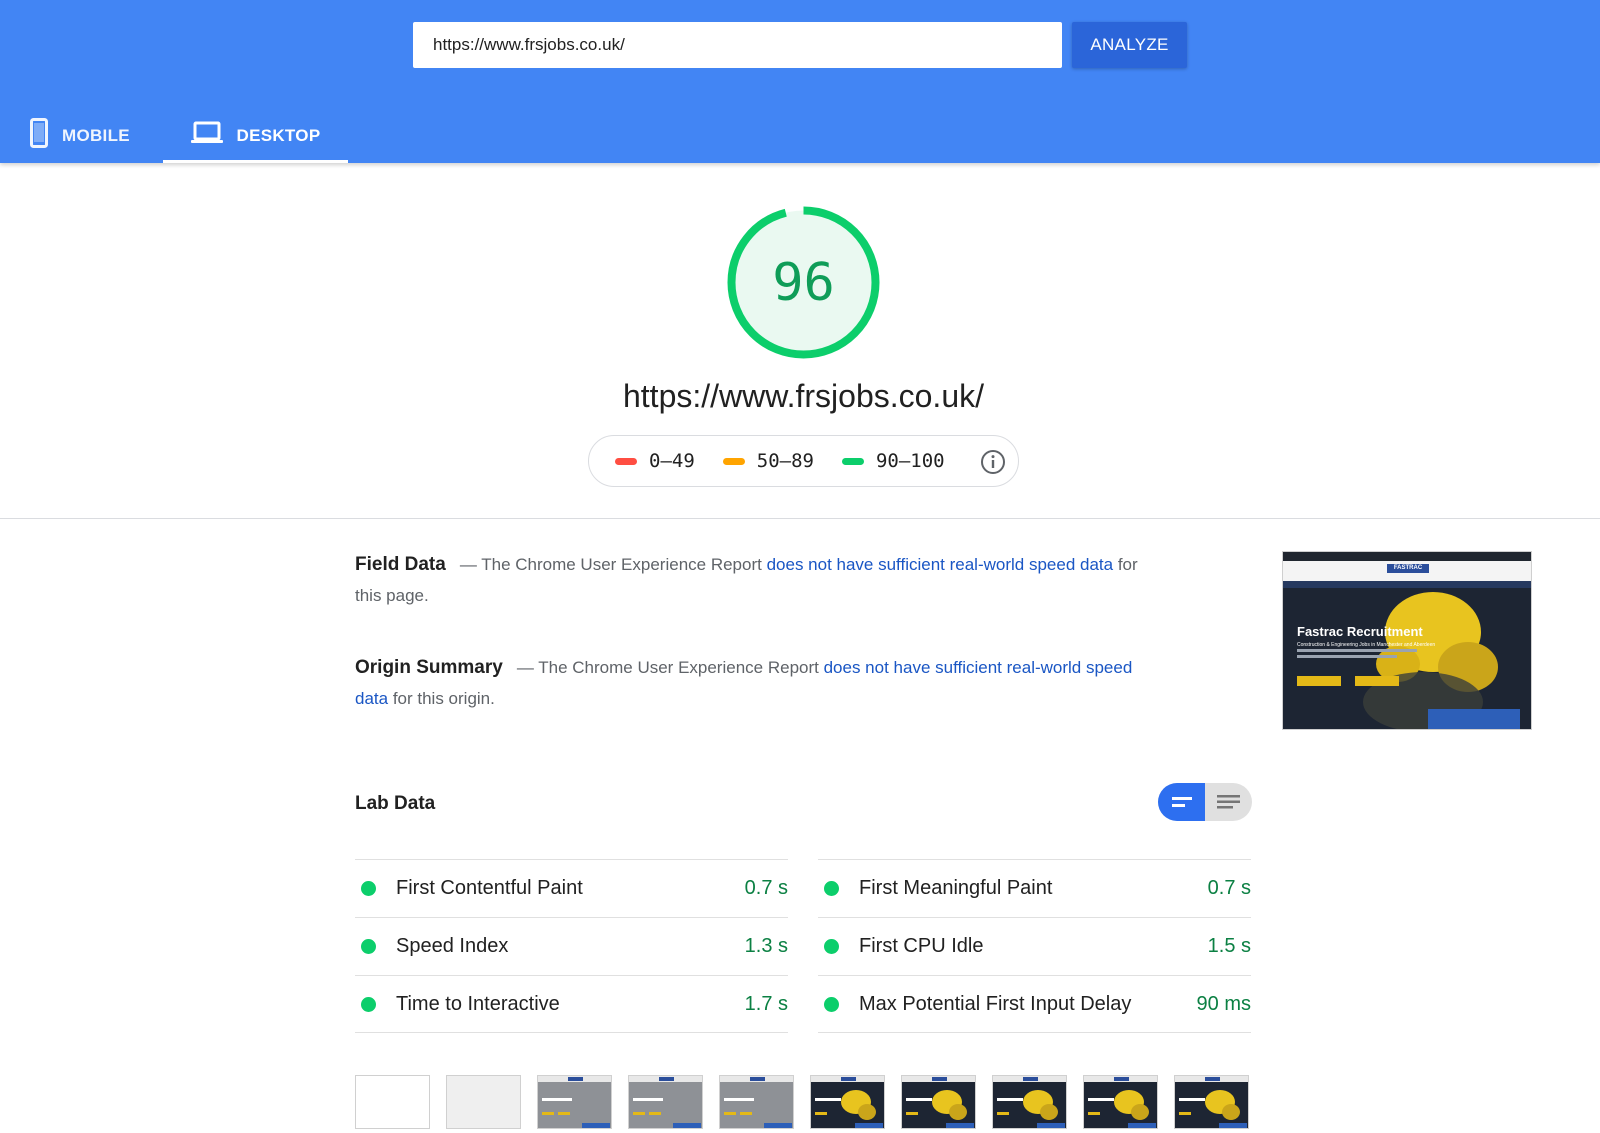 Image resolution: width=1600 pixels, height=1133 pixels. What do you see at coordinates (785, 461) in the screenshot?
I see `legend-average-label: 50–89` at bounding box center [785, 461].